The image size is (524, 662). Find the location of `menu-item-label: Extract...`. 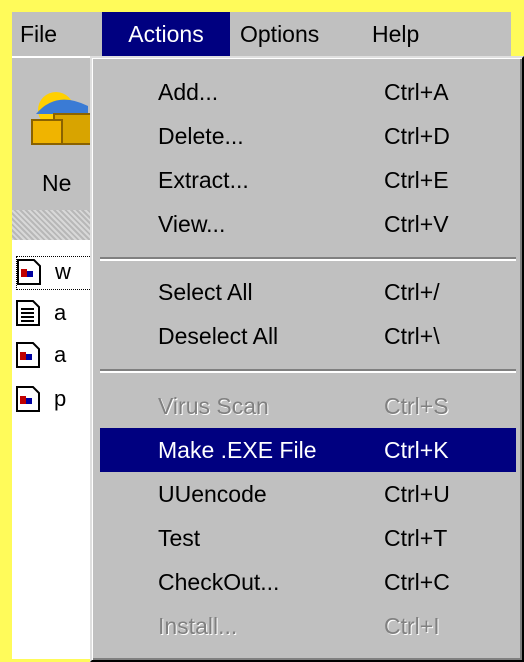

menu-item-label: Extract... is located at coordinates (203, 180).